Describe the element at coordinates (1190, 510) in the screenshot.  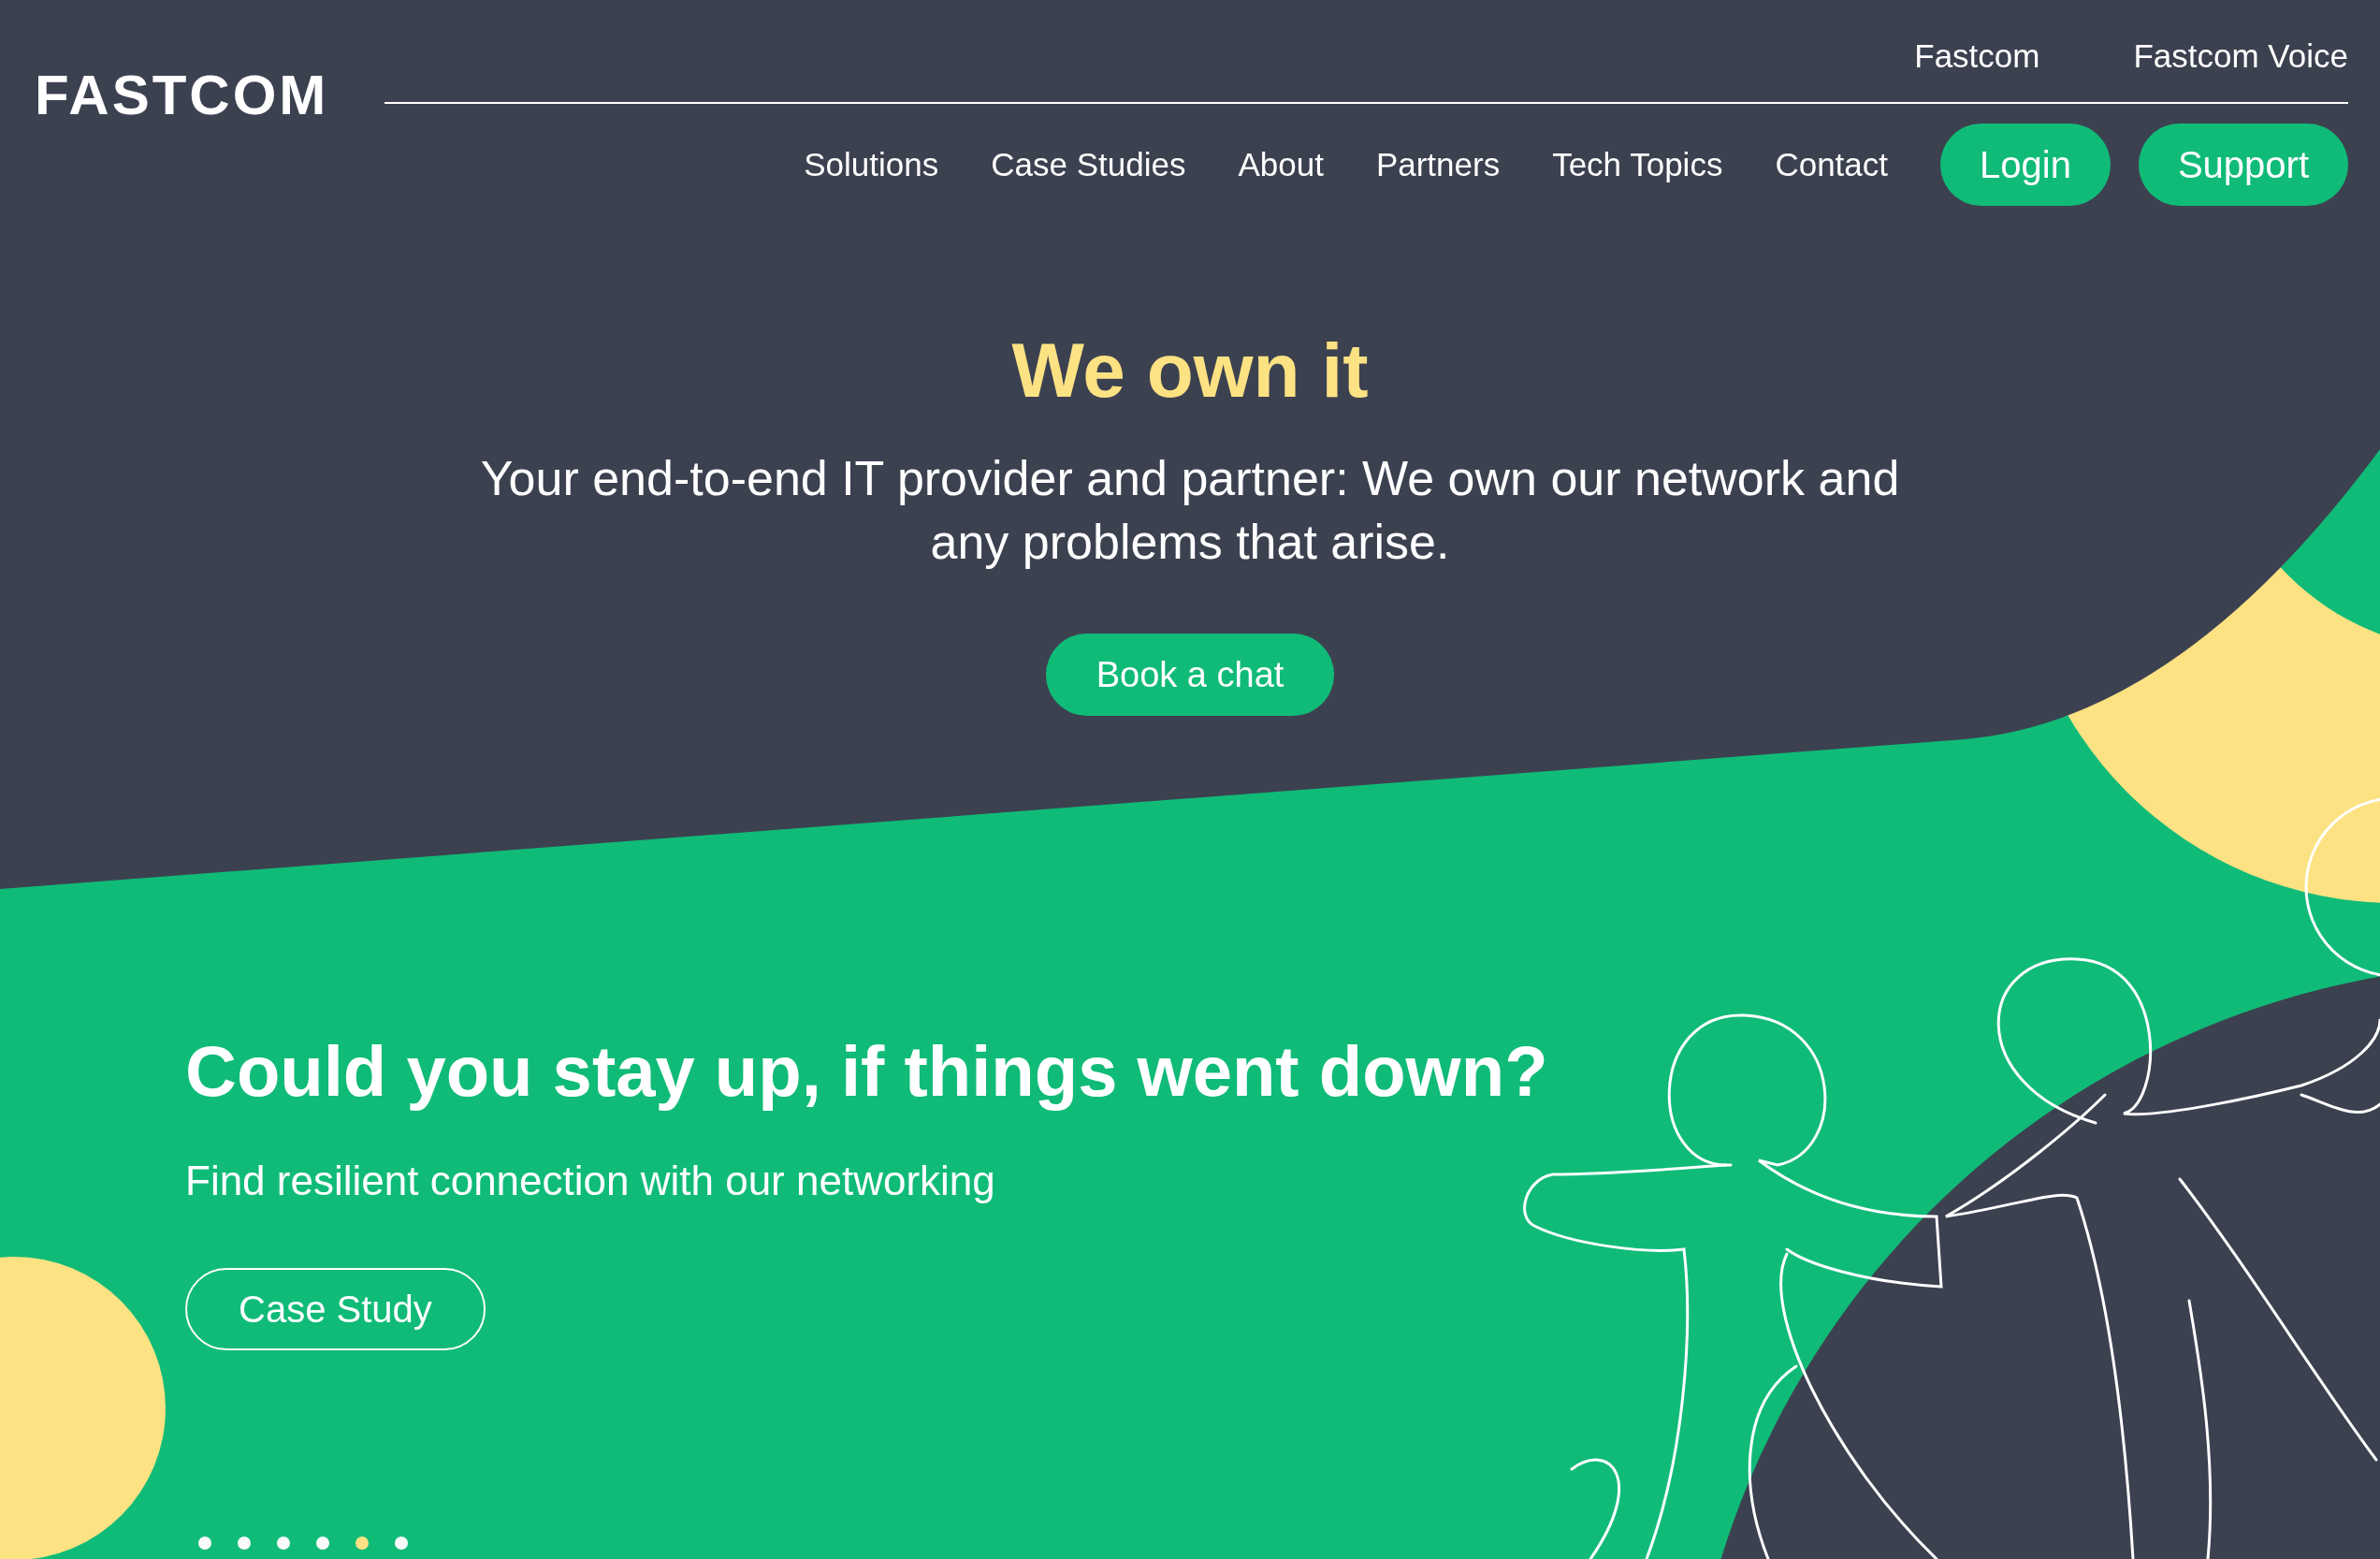
I see `hero-subtitle: Your end-to-end IT provider and partner: We own our network and any problems that arise.` at that location.